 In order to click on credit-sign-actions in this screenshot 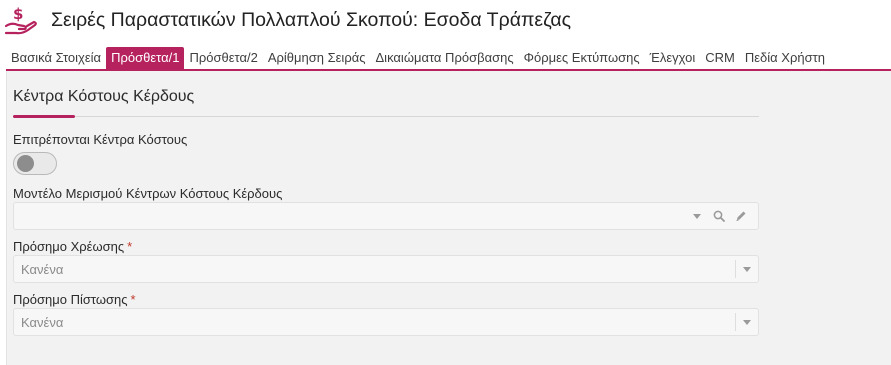, I will do `click(746, 322)`.